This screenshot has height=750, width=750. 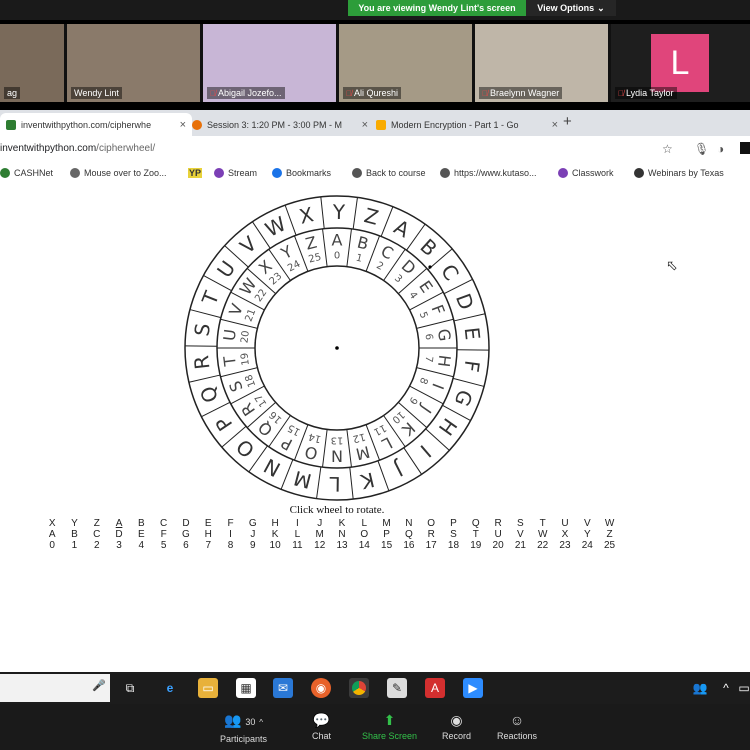 I want to click on address-bar: inventwithpython.com/cipherwheel/ ☆ 🎙 ◑, so click(x=375, y=149).